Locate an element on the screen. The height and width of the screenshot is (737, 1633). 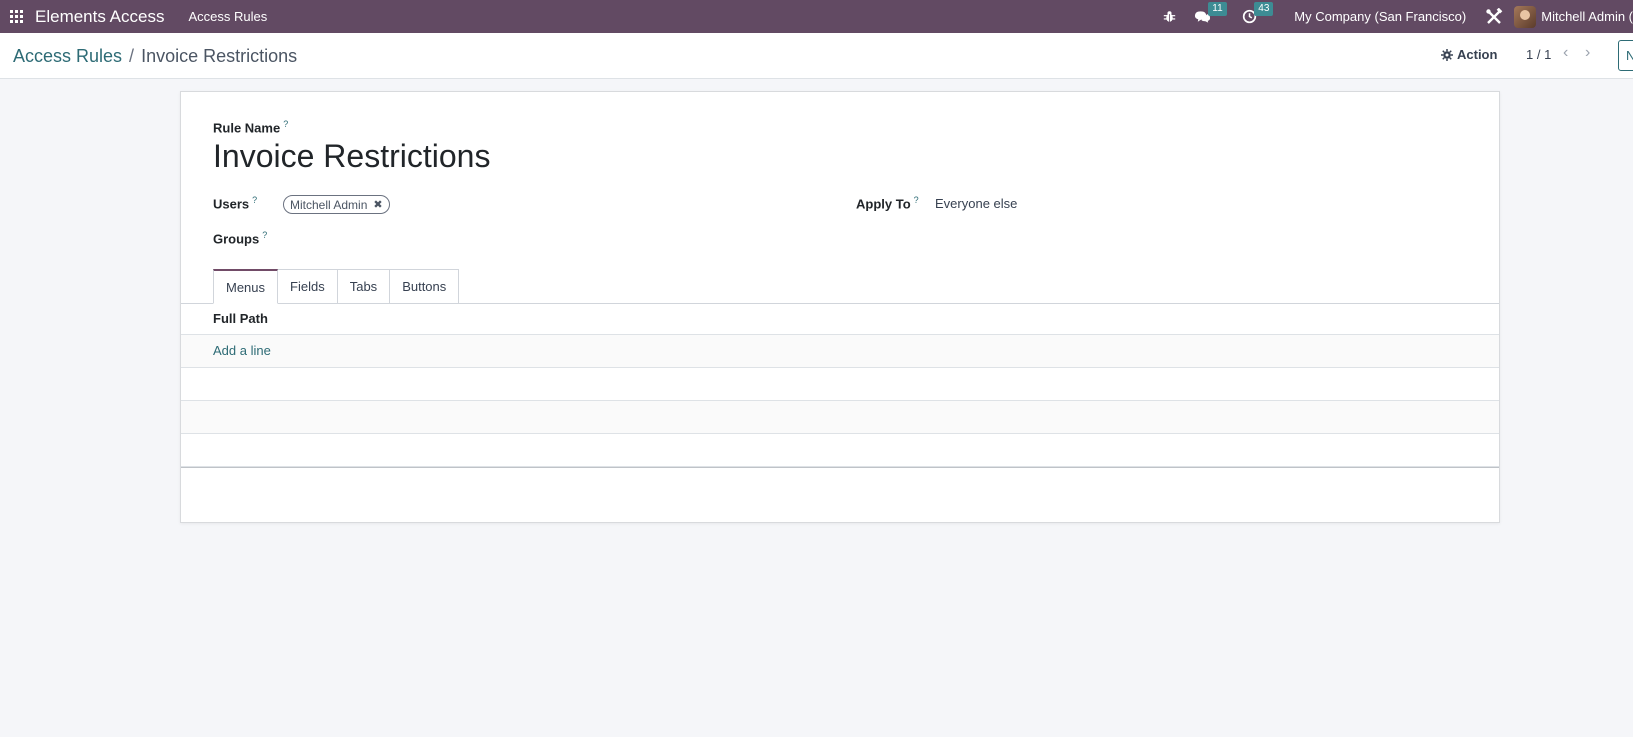
new-button: N is located at coordinates (1625, 55).